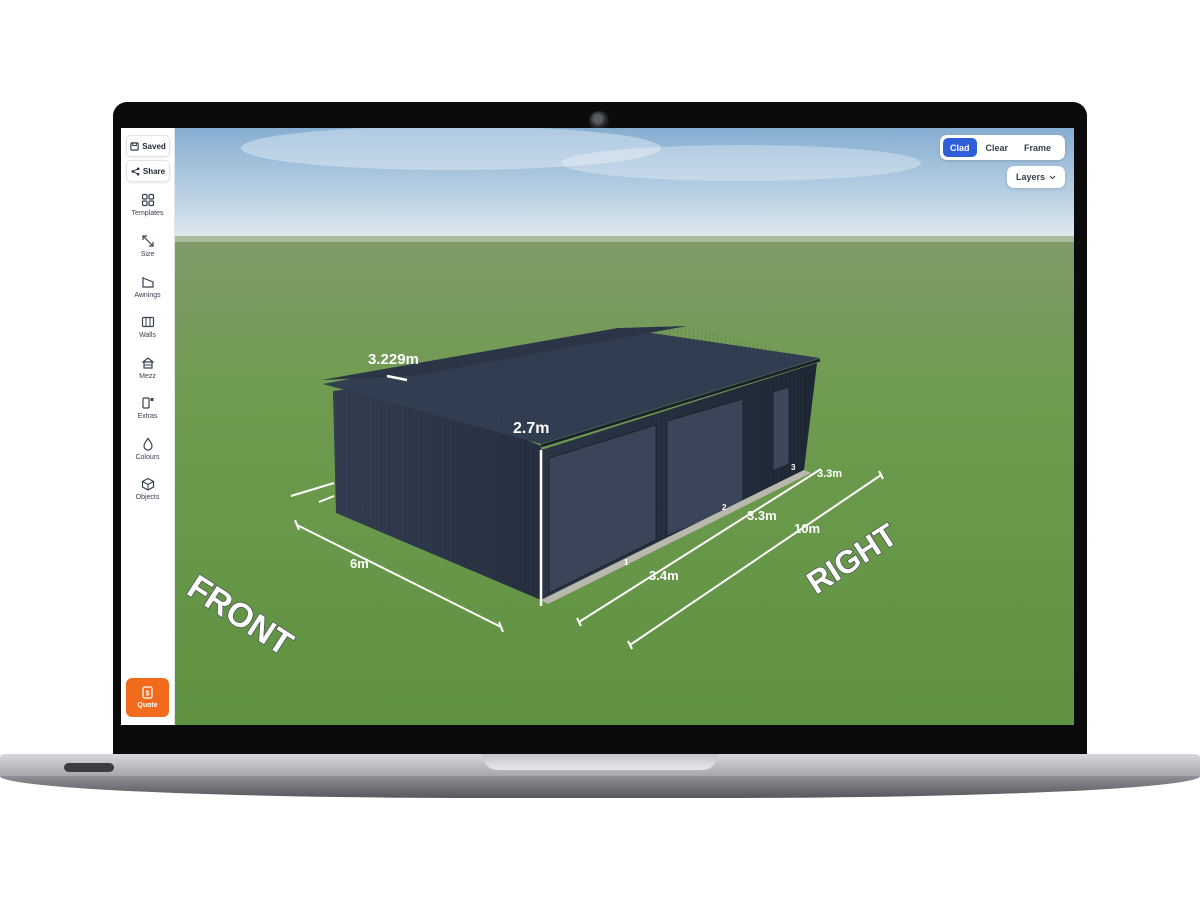 The width and height of the screenshot is (1200, 900). What do you see at coordinates (147, 497) in the screenshot?
I see `sidebar-item-label: Objects` at bounding box center [147, 497].